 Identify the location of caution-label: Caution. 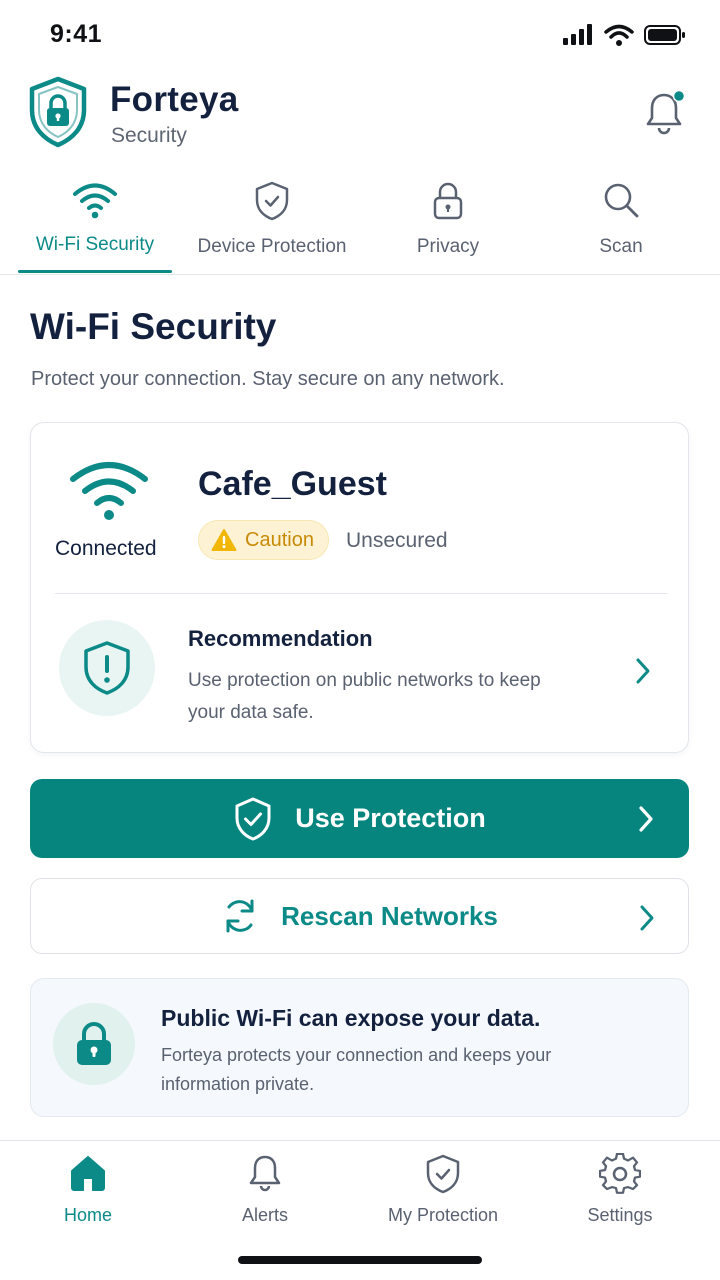
(279, 539).